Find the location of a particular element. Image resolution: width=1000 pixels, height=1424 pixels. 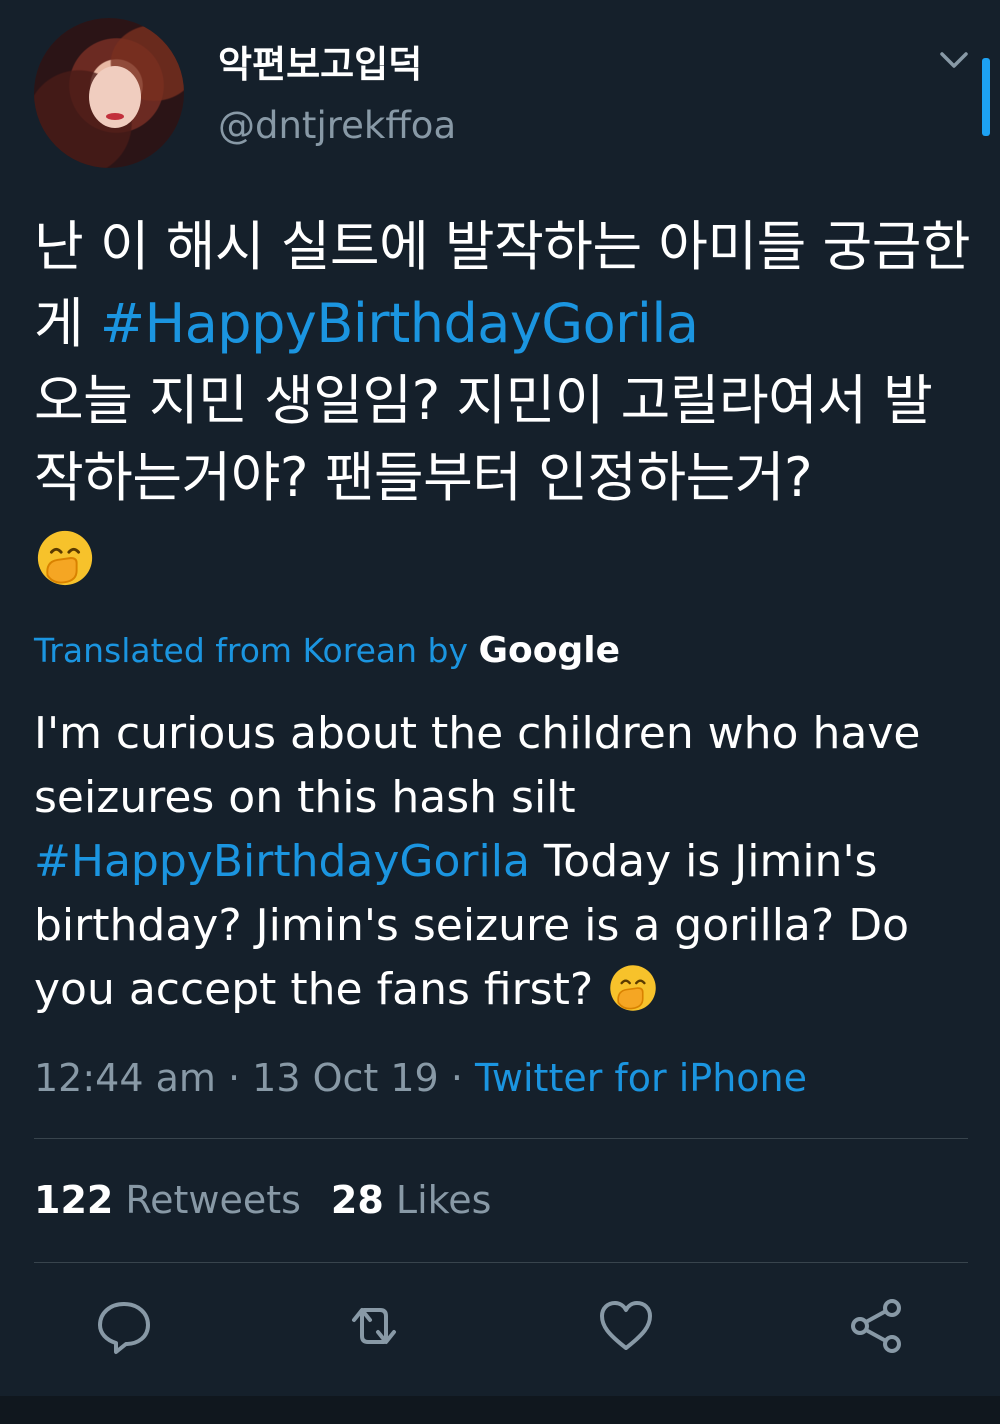

share-icon is located at coordinates (876, 1326).